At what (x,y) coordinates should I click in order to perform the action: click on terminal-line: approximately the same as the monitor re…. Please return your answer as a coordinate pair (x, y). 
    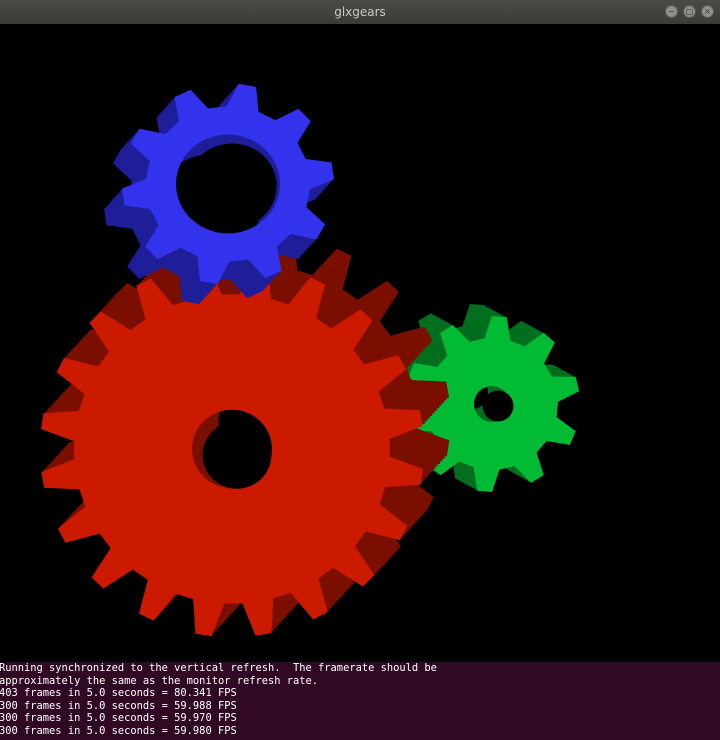
    Looking at the image, I should click on (159, 680).